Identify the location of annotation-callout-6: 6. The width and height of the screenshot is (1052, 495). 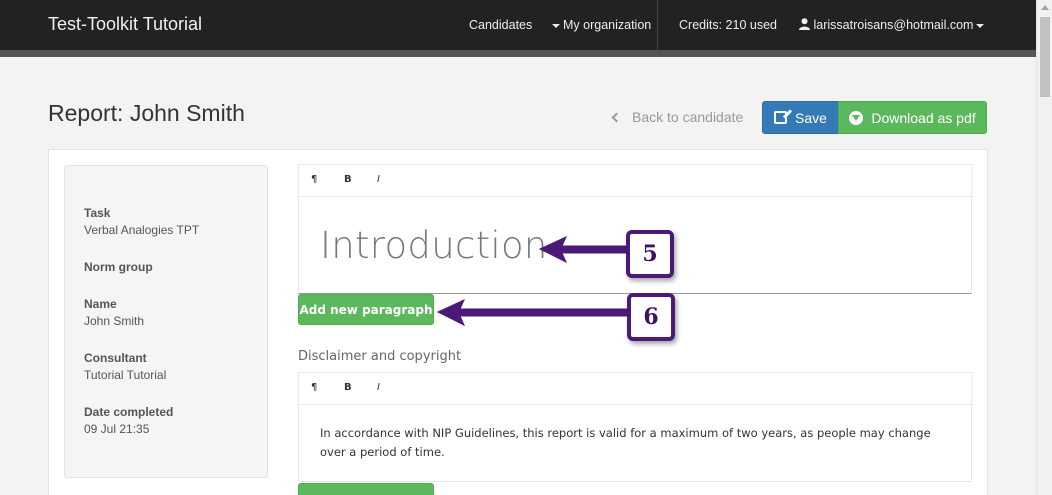
(651, 317).